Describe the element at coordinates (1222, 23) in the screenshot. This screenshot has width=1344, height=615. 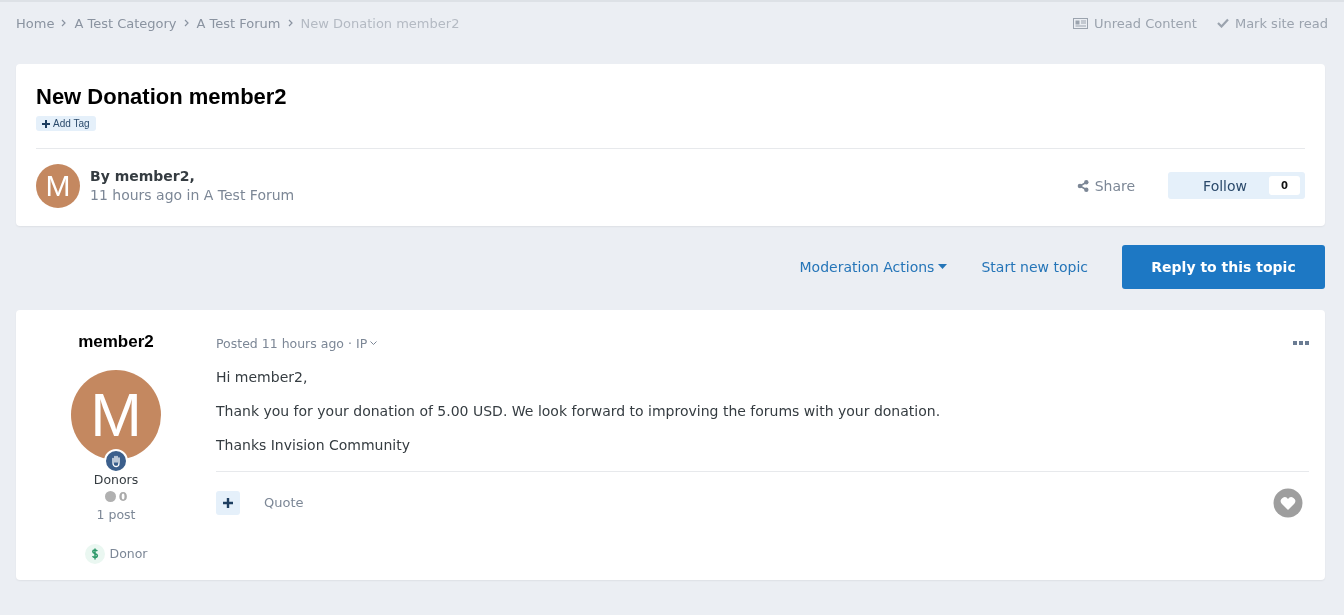
I see `checkmark-icon` at that location.